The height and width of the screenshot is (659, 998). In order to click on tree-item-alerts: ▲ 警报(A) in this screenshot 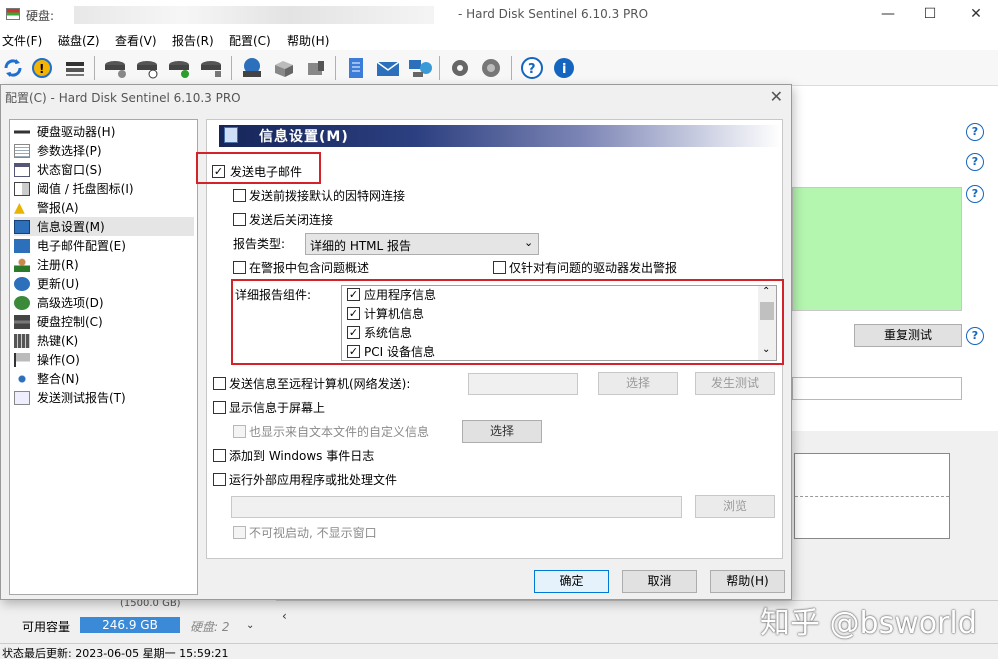, I will do `click(104, 207)`.